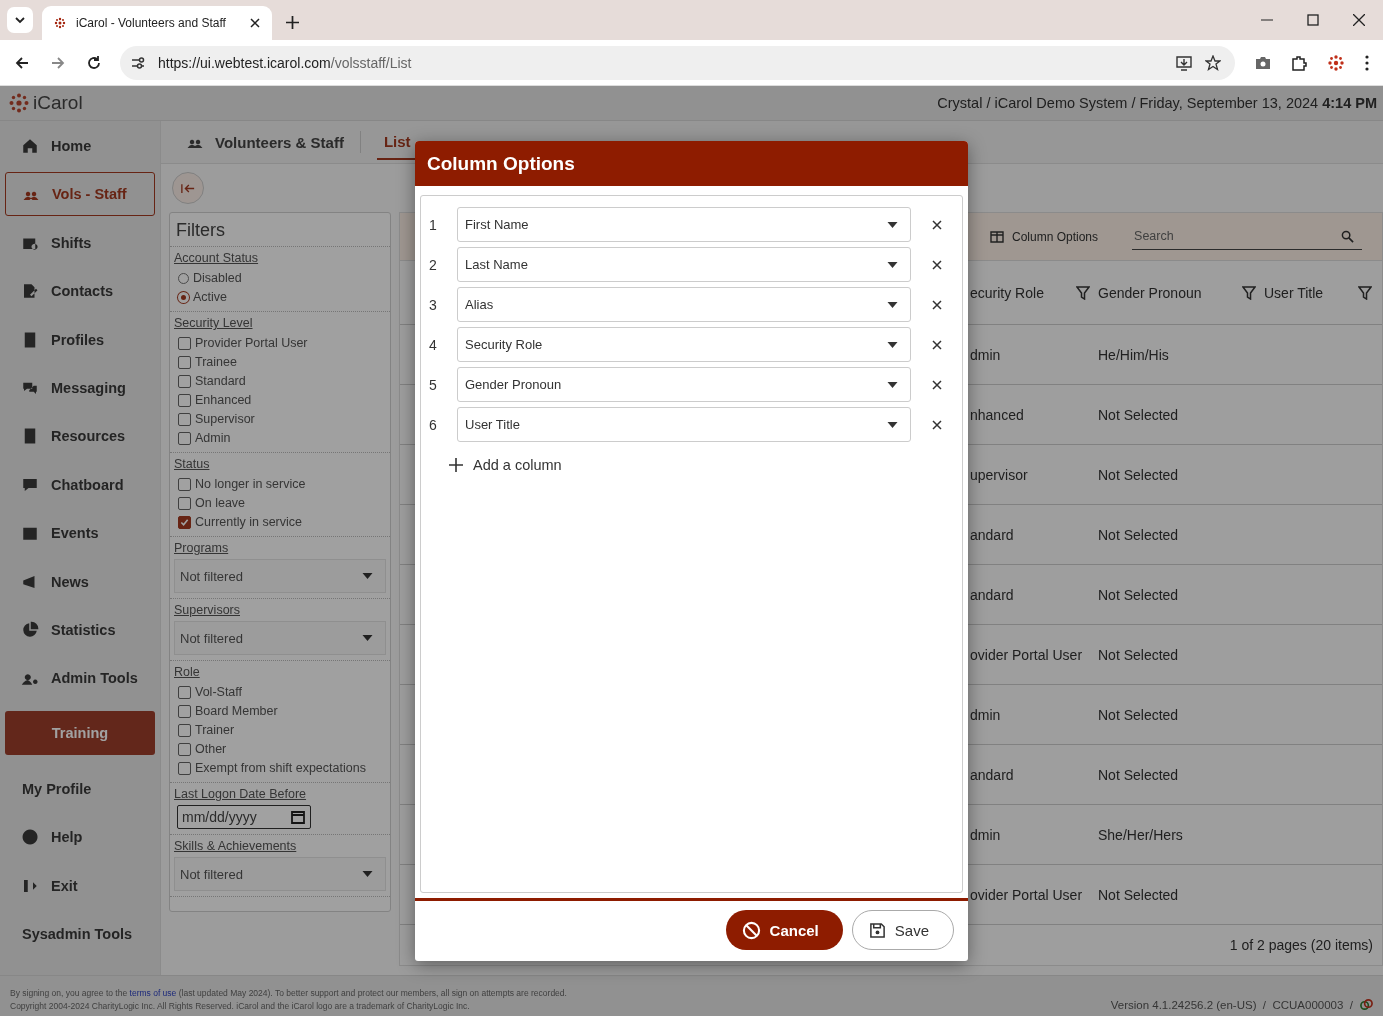  Describe the element at coordinates (80, 885) in the screenshot. I see `sidebar-item: Exit` at that location.